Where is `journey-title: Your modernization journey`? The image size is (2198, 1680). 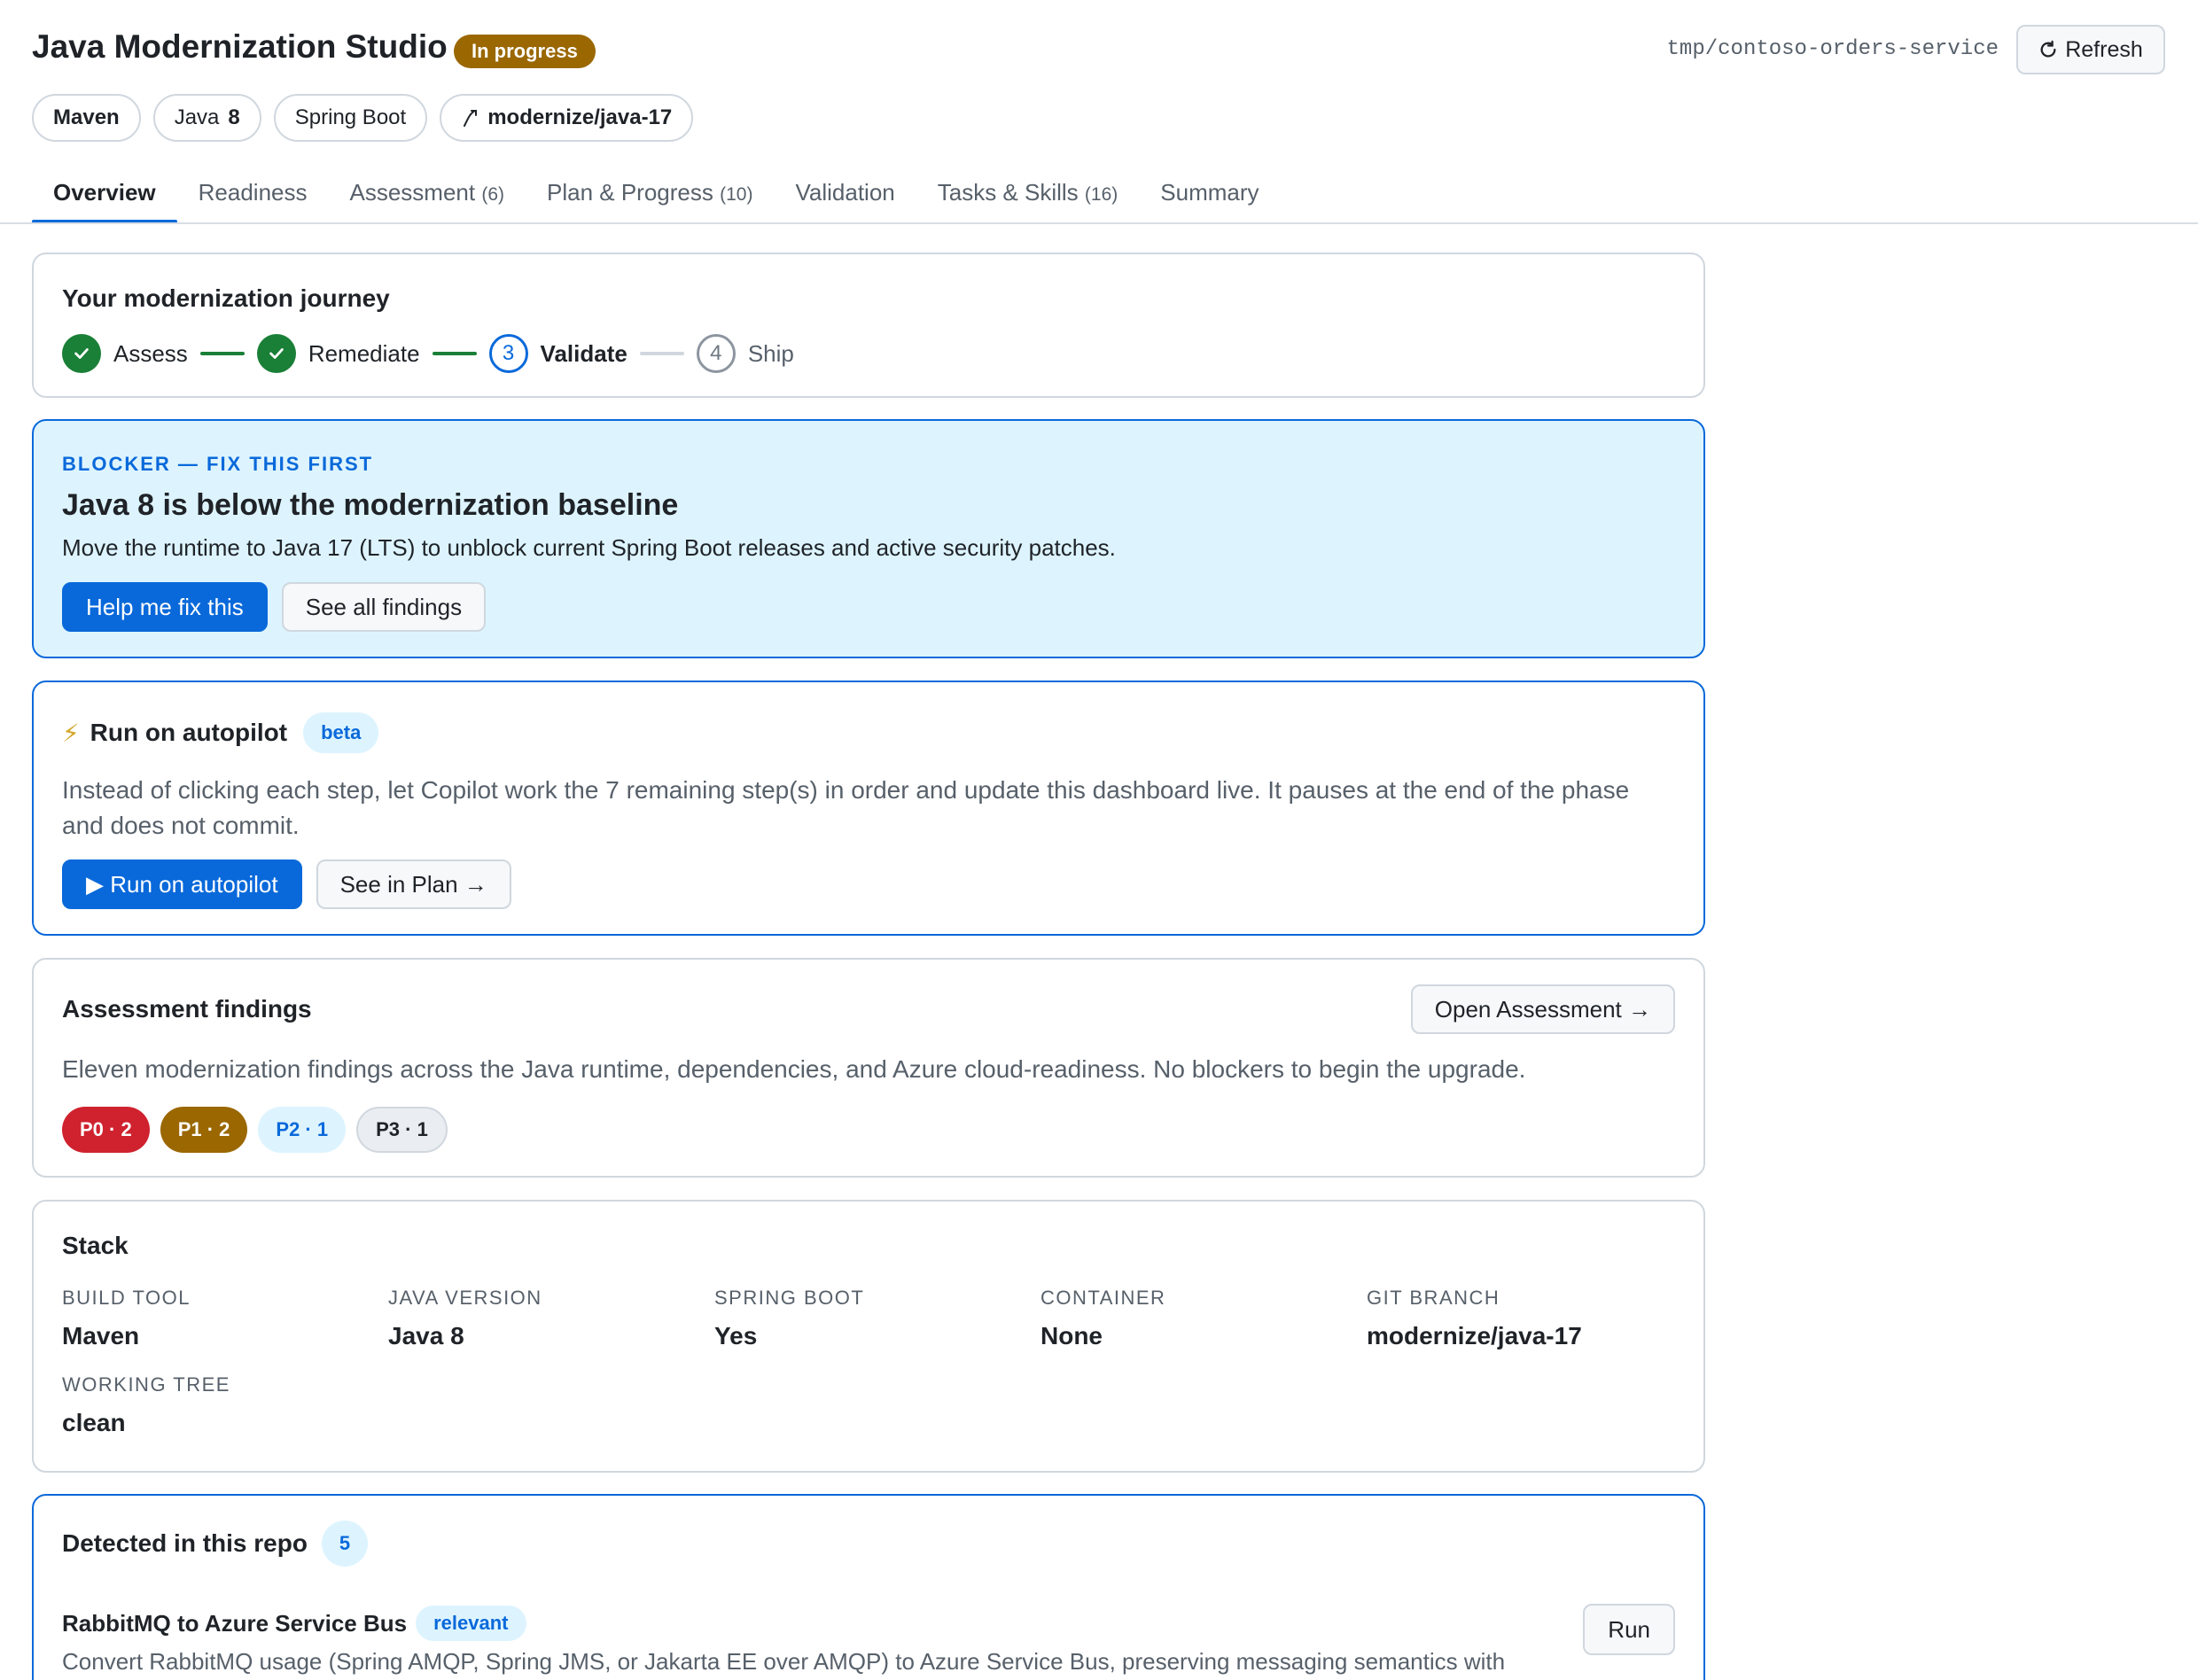 journey-title: Your modernization journey is located at coordinates (226, 298).